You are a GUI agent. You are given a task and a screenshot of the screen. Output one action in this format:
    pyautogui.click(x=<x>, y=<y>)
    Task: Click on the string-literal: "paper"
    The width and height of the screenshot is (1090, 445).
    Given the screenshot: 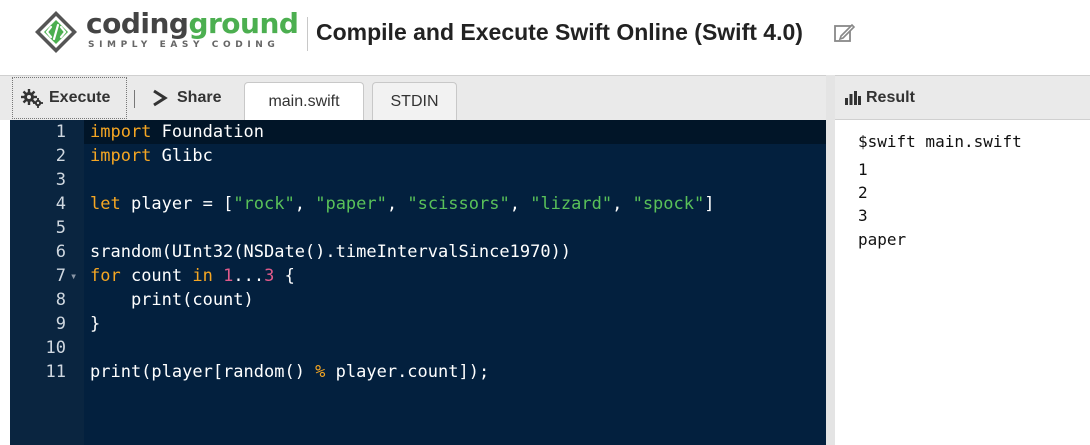 What is the action you would take?
    pyautogui.click(x=351, y=204)
    